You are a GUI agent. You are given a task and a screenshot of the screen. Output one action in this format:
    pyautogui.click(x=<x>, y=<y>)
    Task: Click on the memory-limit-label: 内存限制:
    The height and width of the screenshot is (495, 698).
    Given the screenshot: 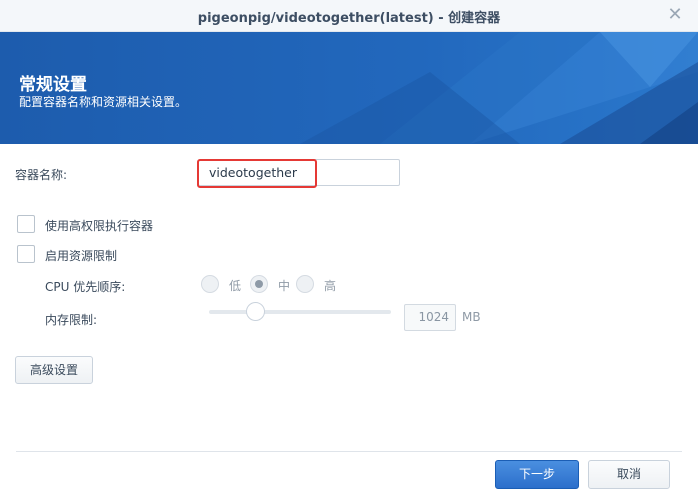 What is the action you would take?
    pyautogui.click(x=71, y=320)
    